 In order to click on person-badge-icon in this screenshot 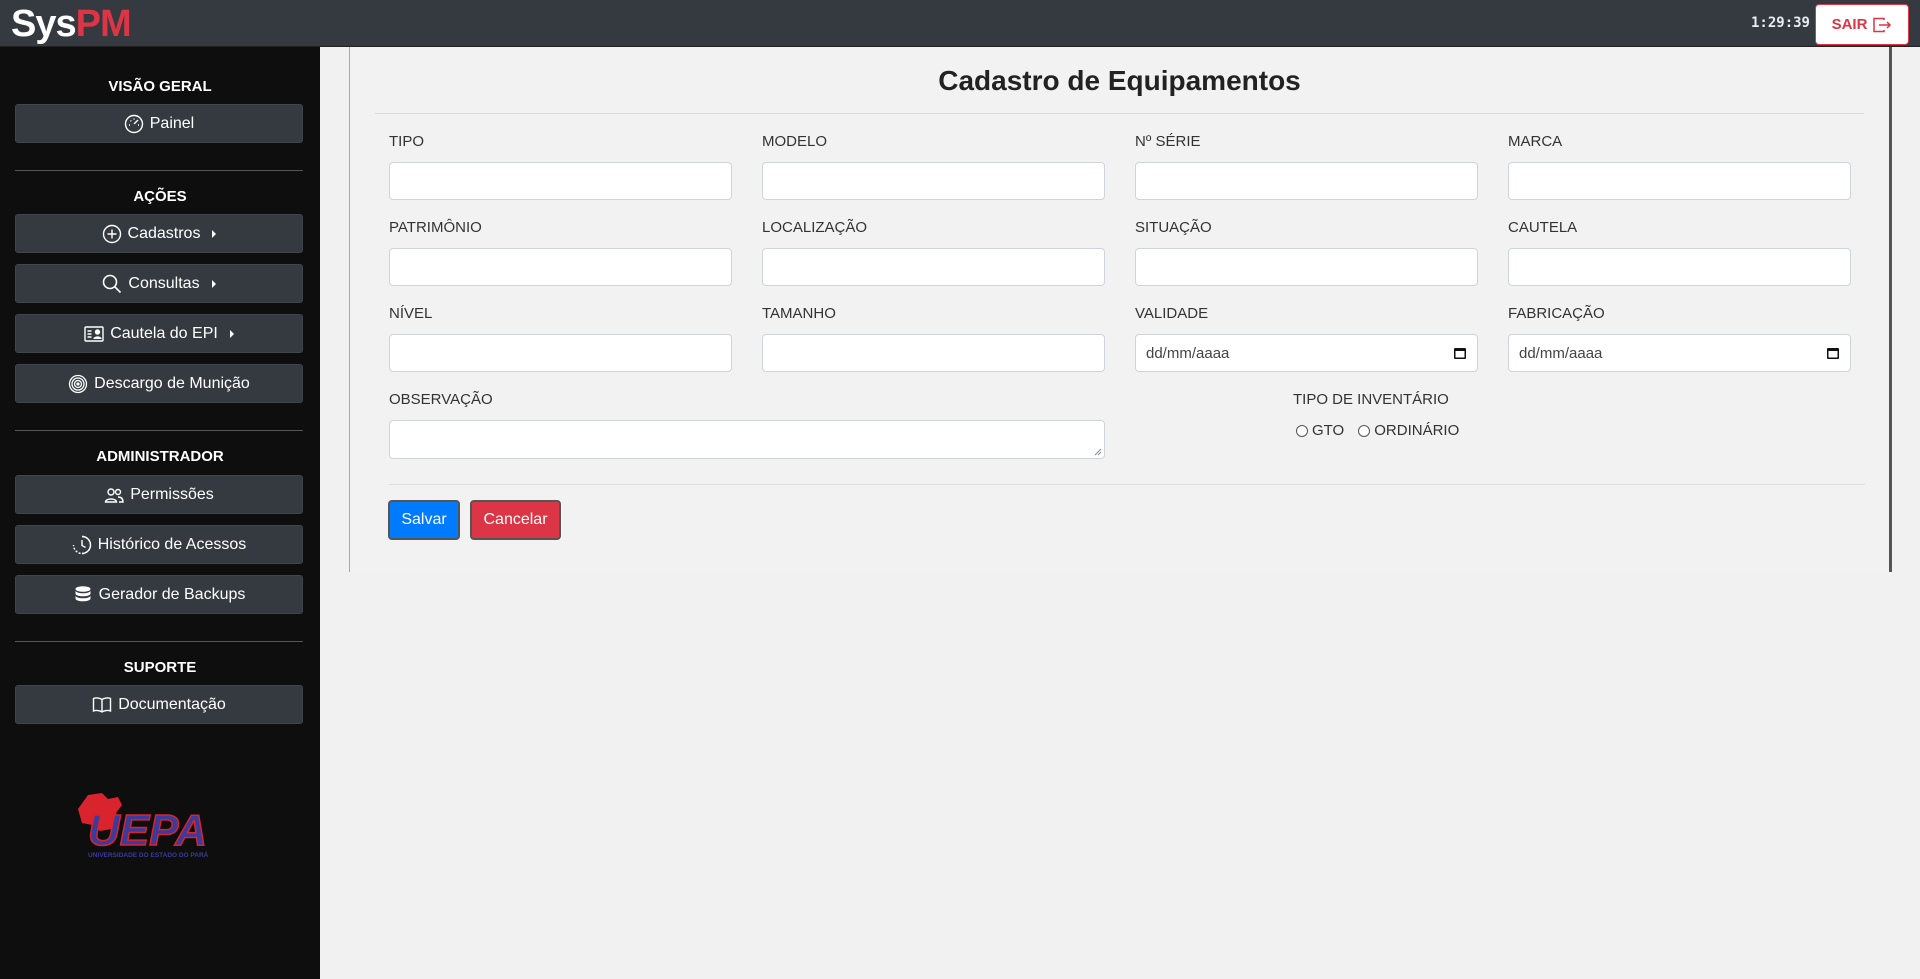, I will do `click(94, 333)`.